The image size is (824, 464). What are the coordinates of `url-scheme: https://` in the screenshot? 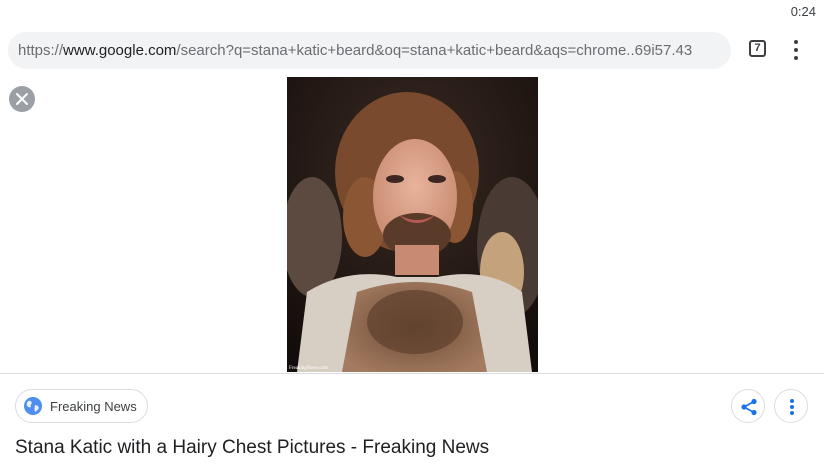 It's located at (41, 50).